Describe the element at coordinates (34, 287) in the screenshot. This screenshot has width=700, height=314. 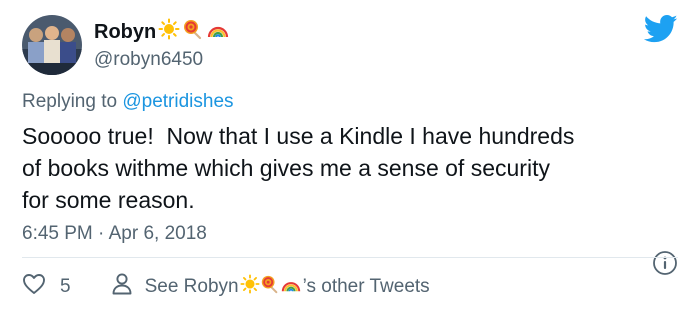
I see `heart-icon` at that location.